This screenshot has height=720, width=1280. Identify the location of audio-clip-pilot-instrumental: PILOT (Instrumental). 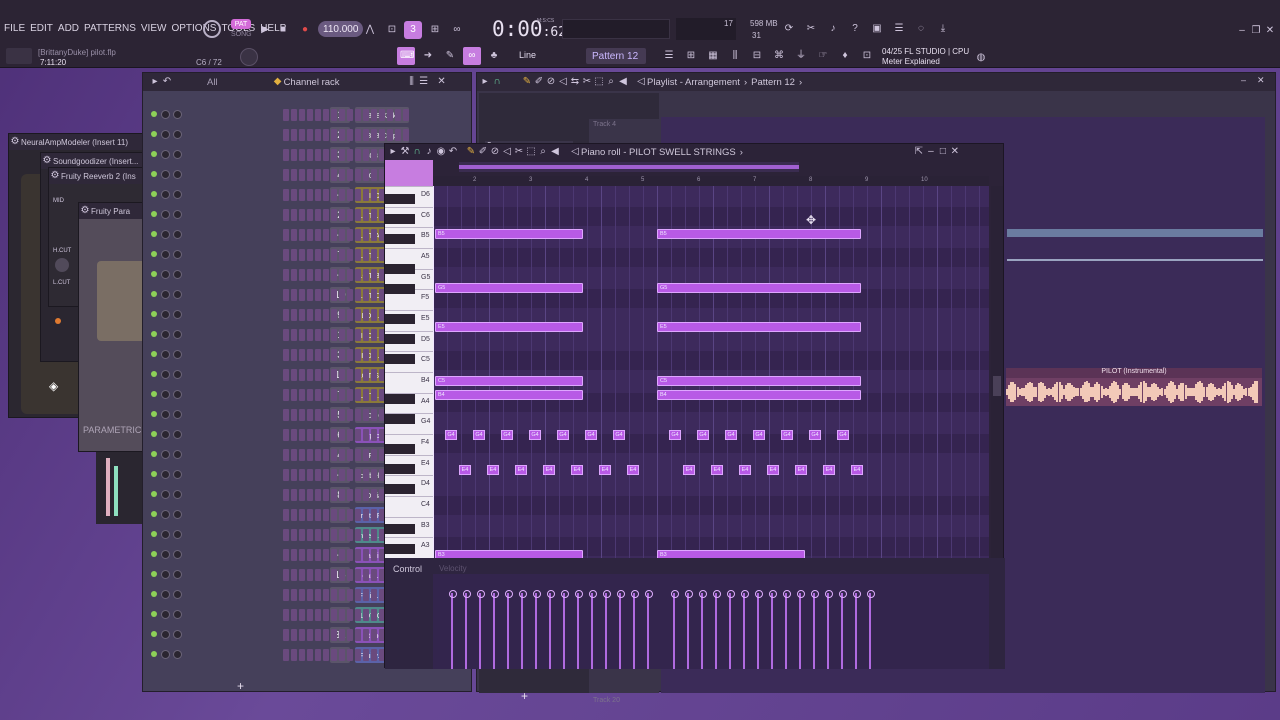
(1134, 387).